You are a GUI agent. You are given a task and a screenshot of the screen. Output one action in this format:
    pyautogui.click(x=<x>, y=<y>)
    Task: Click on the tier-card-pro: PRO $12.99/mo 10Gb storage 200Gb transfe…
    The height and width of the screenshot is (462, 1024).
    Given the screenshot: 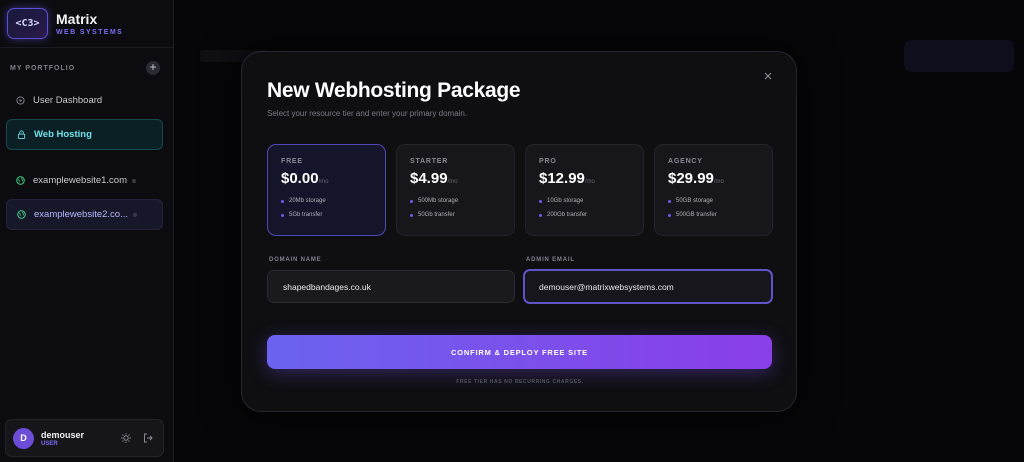 What is the action you would take?
    pyautogui.click(x=584, y=190)
    